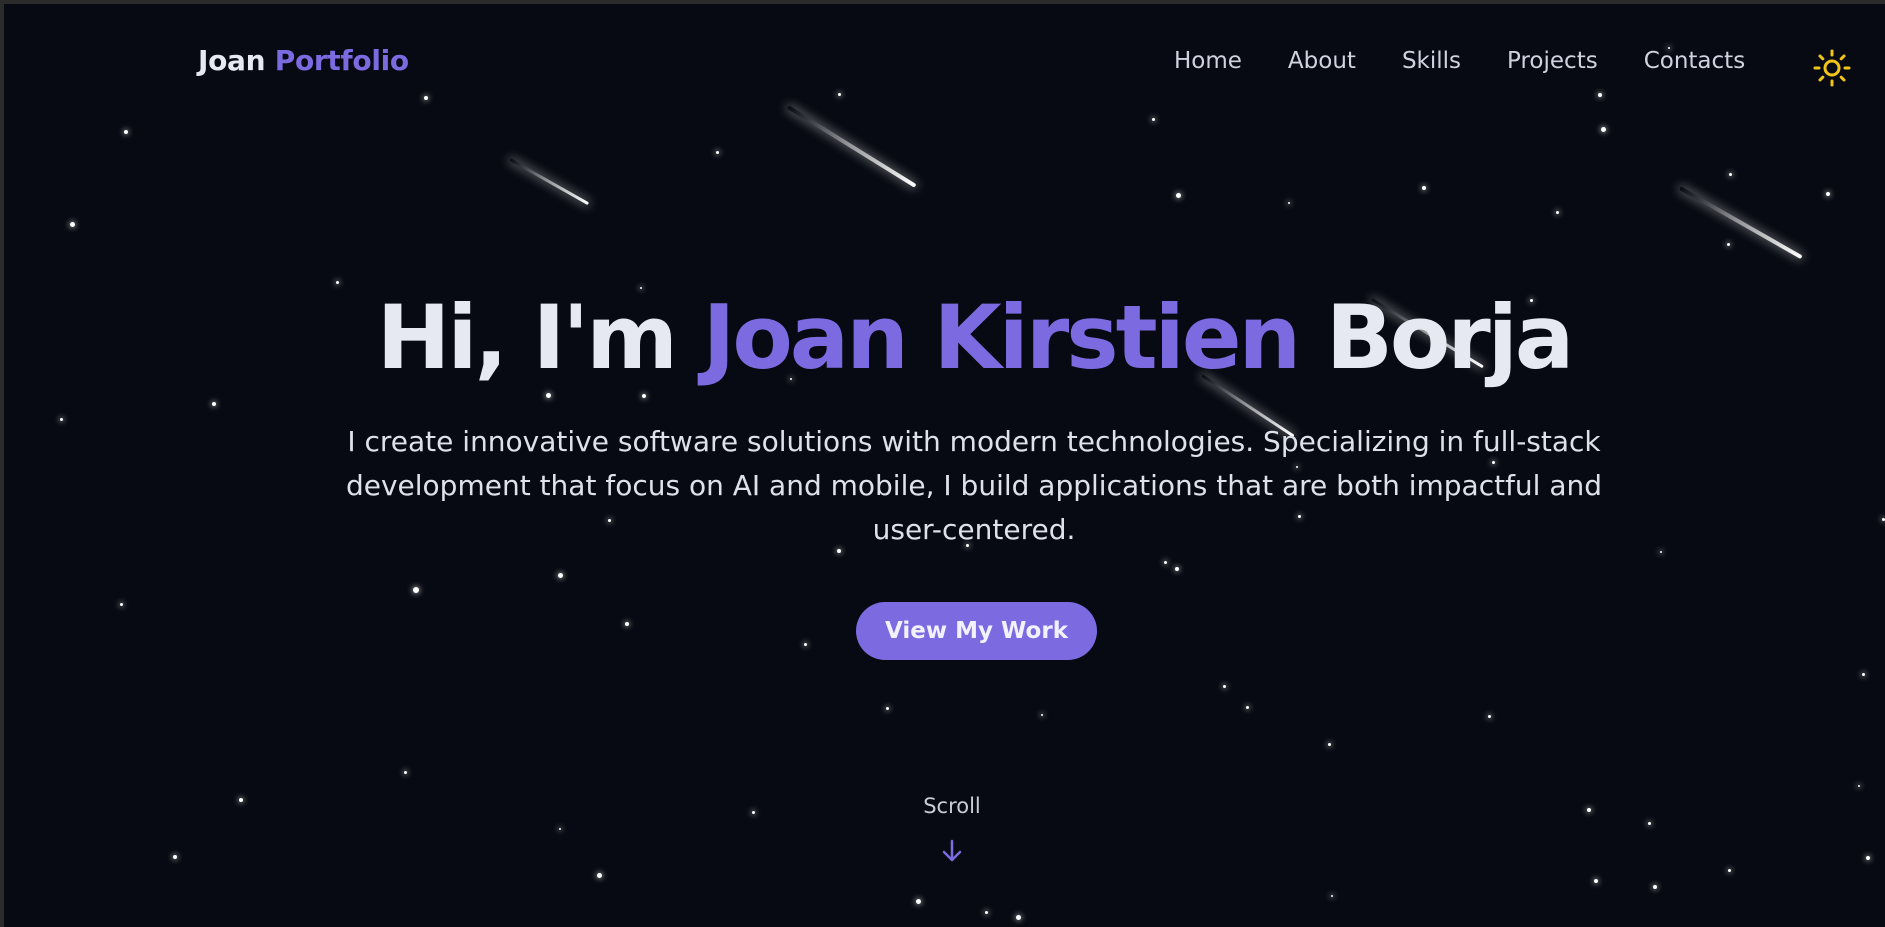 Image resolution: width=1885 pixels, height=927 pixels. Describe the element at coordinates (1694, 61) in the screenshot. I see `nav-contacts: Contacts` at that location.